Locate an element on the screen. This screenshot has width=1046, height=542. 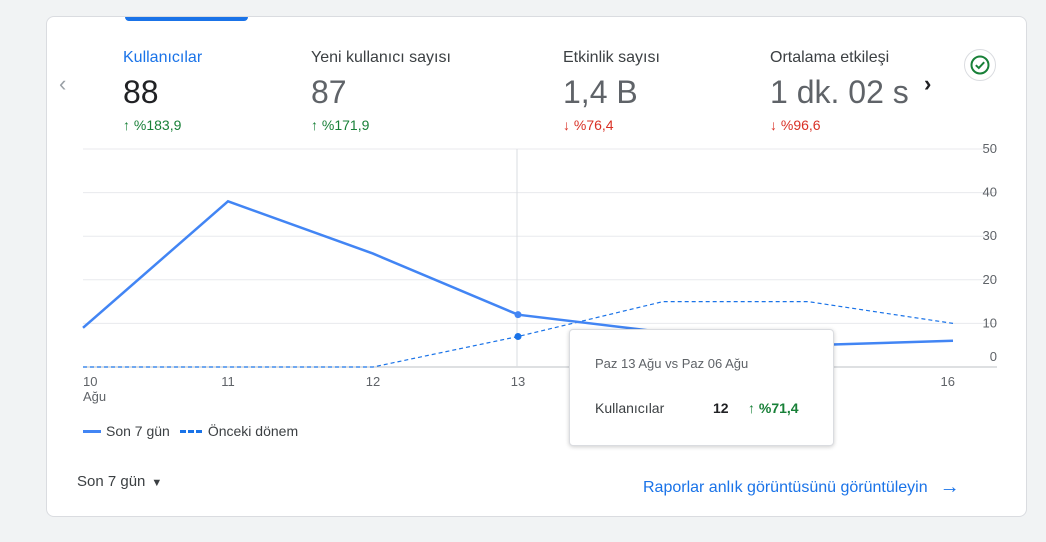
highlight-point-current is located at coordinates (518, 315).